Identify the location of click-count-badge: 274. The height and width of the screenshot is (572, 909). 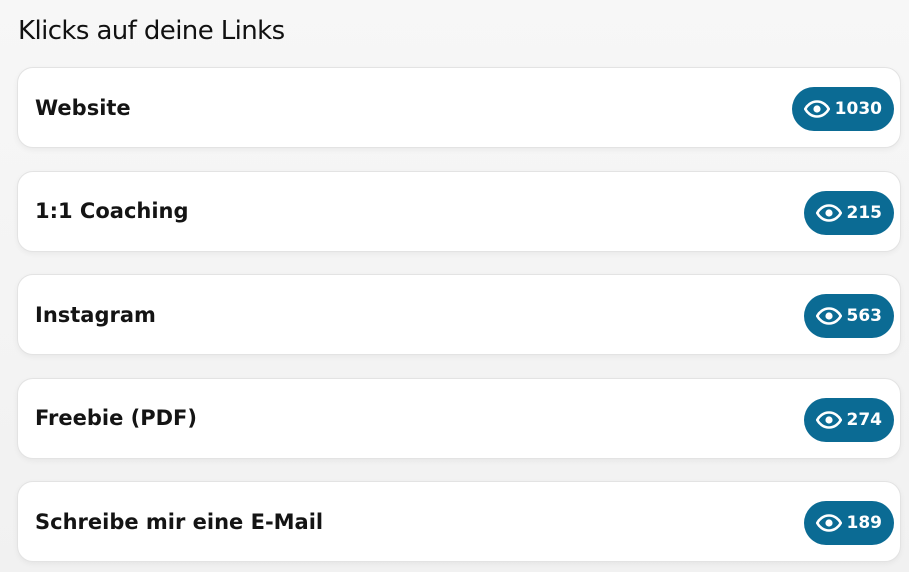
(848, 419).